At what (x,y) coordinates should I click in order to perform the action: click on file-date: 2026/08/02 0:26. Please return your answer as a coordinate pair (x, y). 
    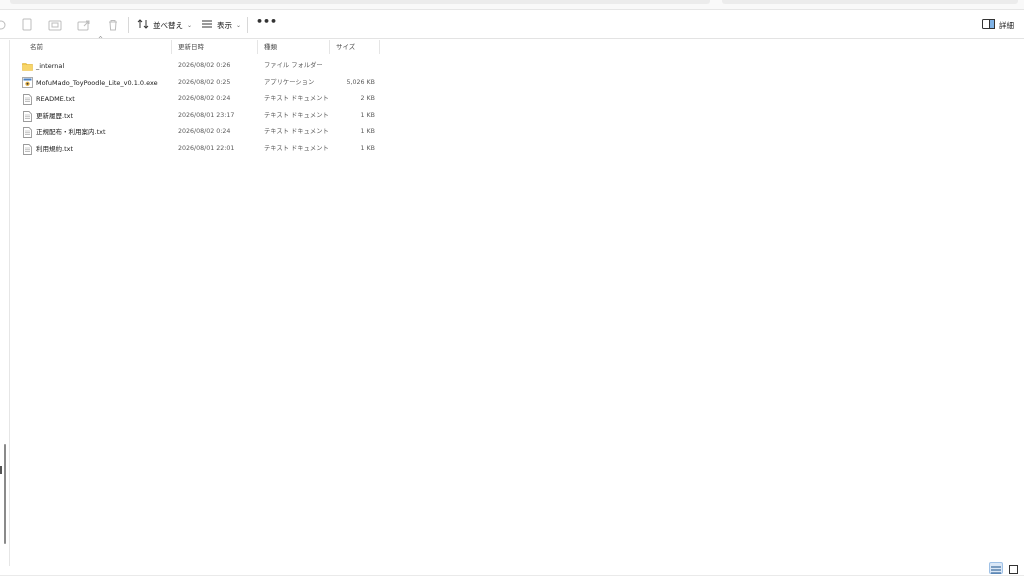
    Looking at the image, I should click on (204, 65).